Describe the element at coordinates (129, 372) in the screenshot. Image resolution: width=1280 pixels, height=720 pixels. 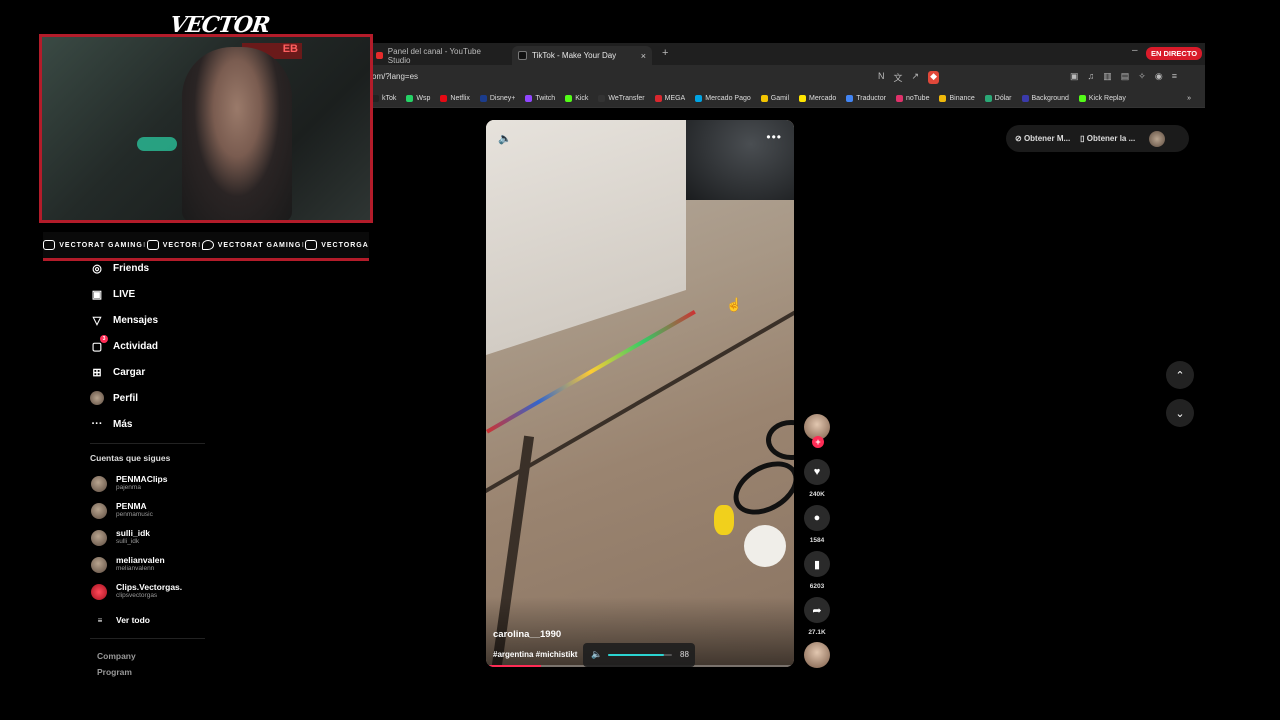
I see `sidebar-item-label: Cargar` at that location.